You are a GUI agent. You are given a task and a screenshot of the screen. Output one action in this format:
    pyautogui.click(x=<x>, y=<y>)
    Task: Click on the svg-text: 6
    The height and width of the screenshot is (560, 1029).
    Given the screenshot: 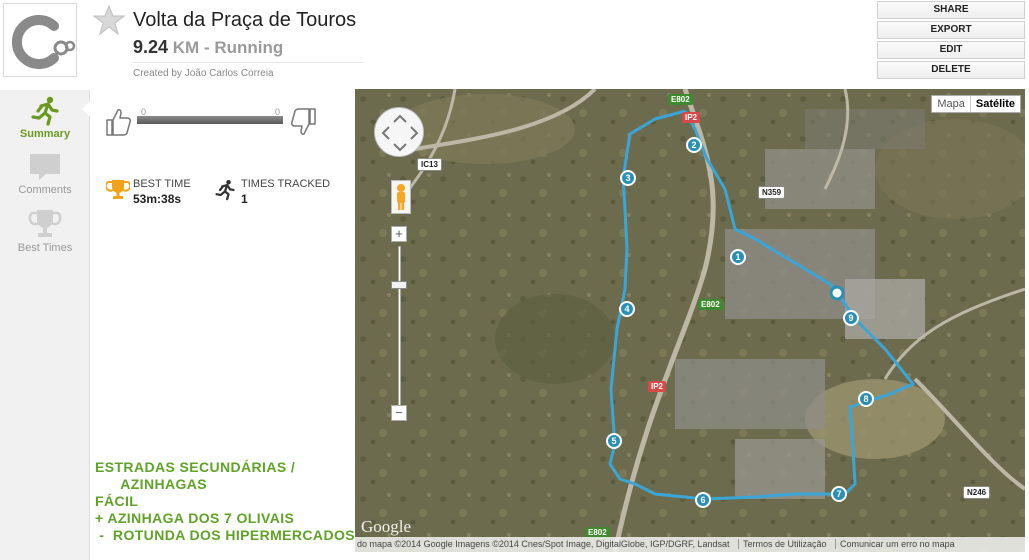 What is the action you would take?
    pyautogui.click(x=702, y=500)
    